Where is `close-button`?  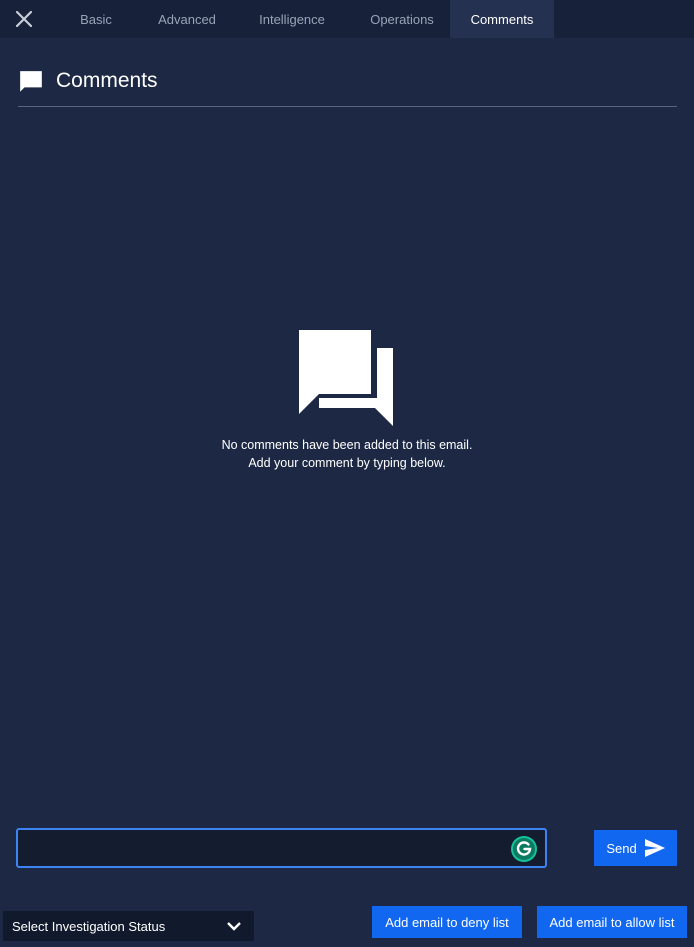 close-button is located at coordinates (24, 19).